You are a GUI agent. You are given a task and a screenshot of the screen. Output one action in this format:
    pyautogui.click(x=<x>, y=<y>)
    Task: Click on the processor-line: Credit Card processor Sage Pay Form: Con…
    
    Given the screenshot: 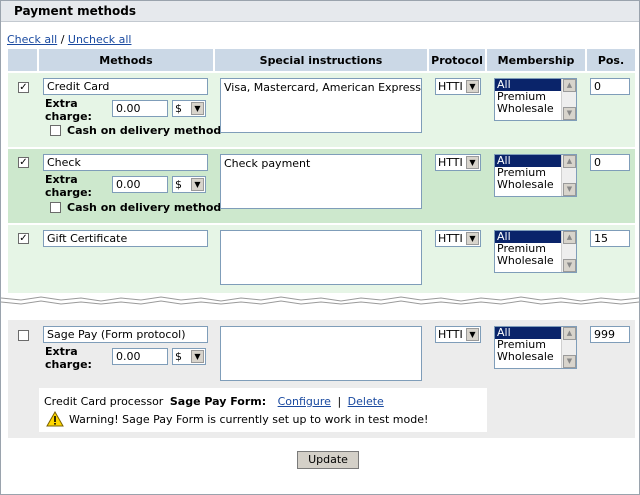 What is the action you would take?
    pyautogui.click(x=214, y=401)
    